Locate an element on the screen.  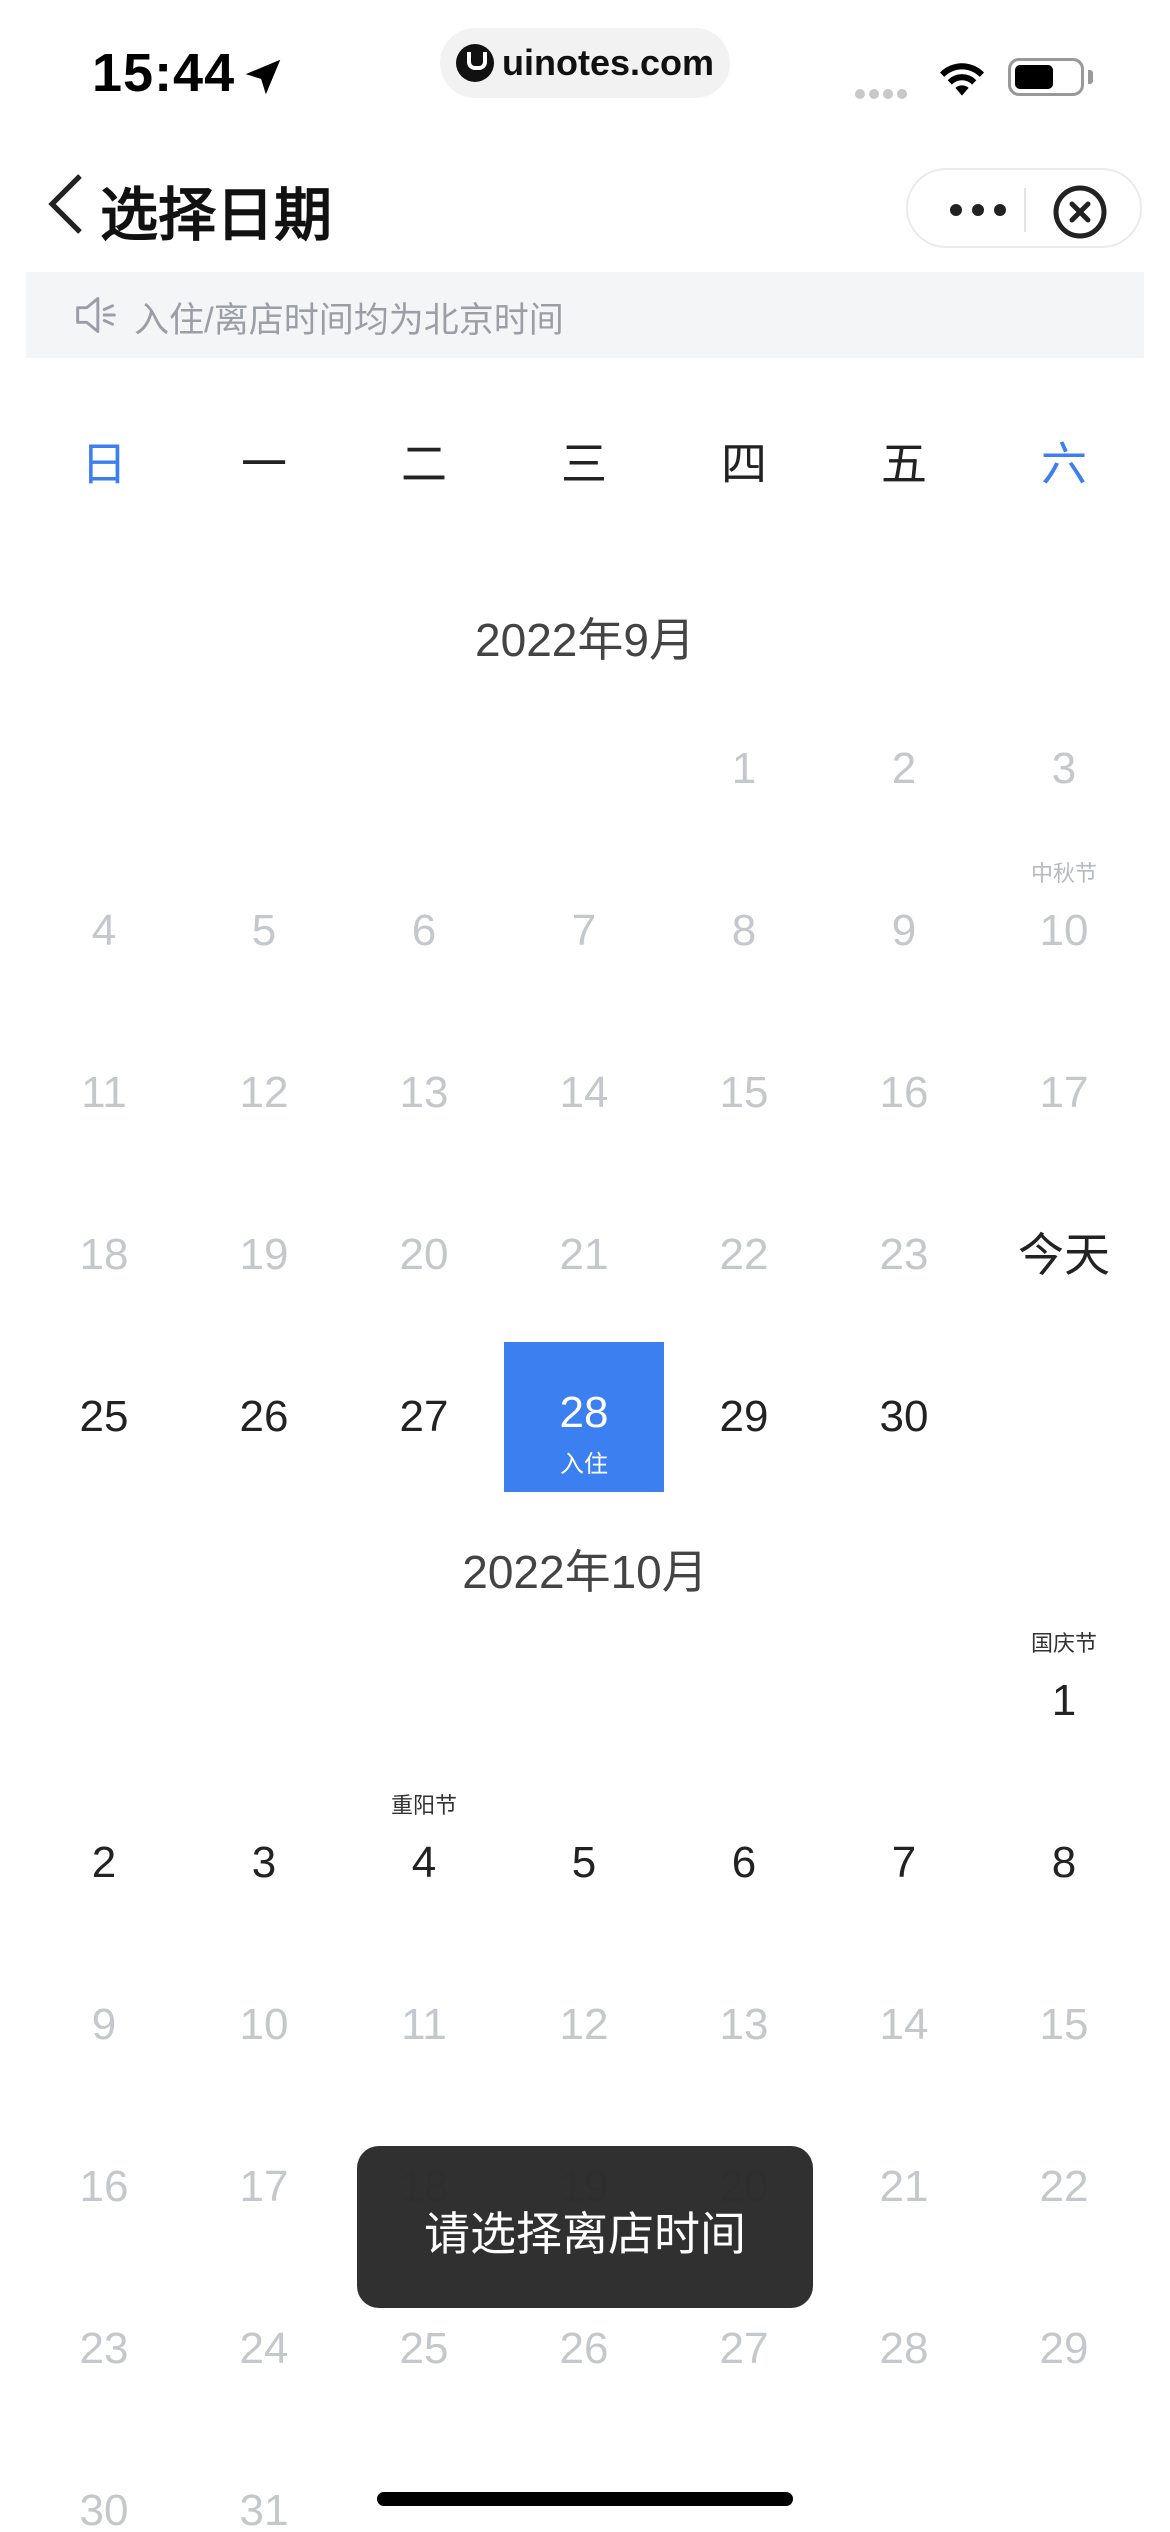
date-number: 7 is located at coordinates (904, 1862).